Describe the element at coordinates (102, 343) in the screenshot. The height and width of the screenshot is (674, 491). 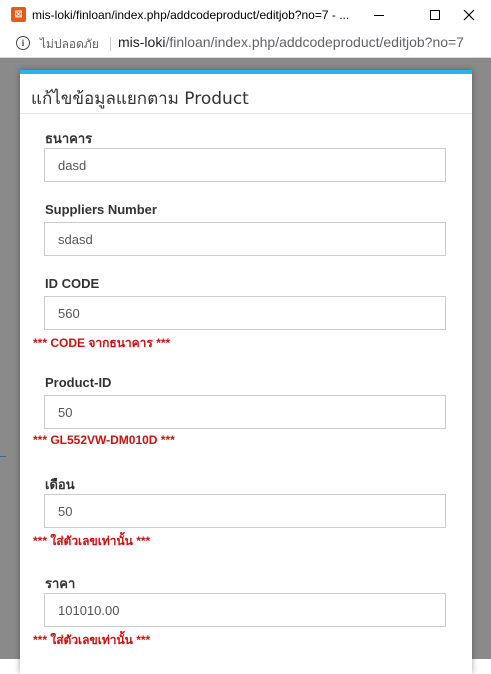
I see `id-code-hint: *** CODE จากธนาคาร ***` at that location.